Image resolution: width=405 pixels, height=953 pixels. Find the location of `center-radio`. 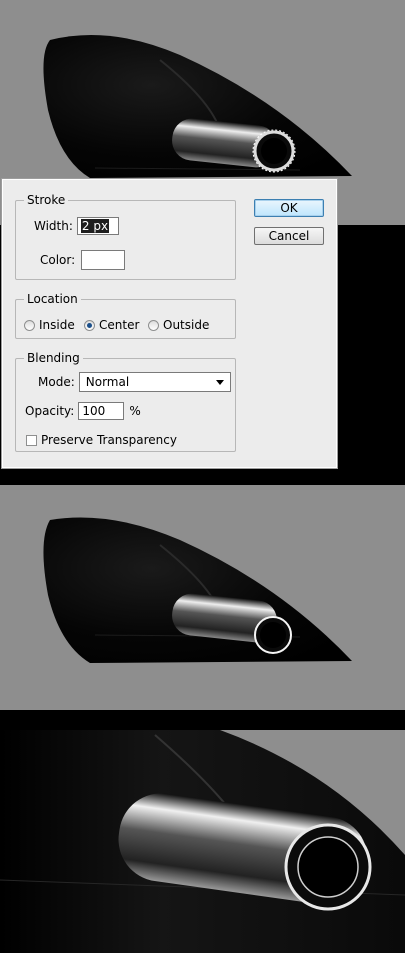

center-radio is located at coordinates (89, 325).